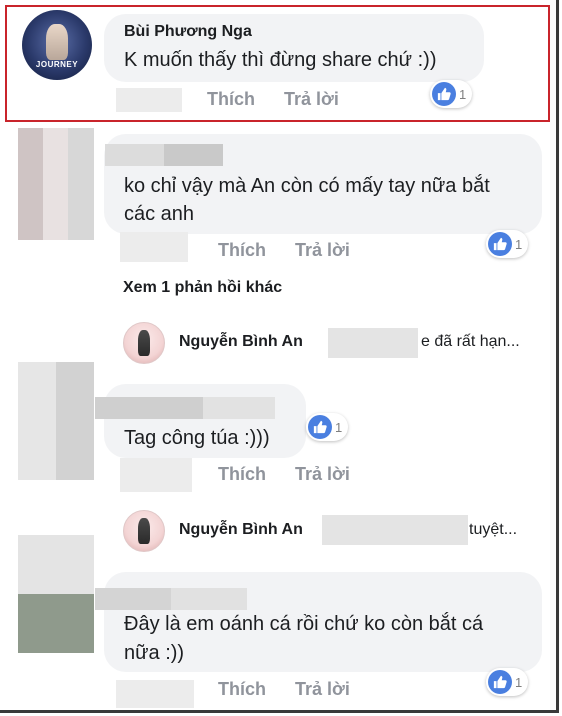 Image resolution: width=562 pixels, height=716 pixels. What do you see at coordinates (154, 653) in the screenshot?
I see `comment-4-text-line2: nữa :))` at bounding box center [154, 653].